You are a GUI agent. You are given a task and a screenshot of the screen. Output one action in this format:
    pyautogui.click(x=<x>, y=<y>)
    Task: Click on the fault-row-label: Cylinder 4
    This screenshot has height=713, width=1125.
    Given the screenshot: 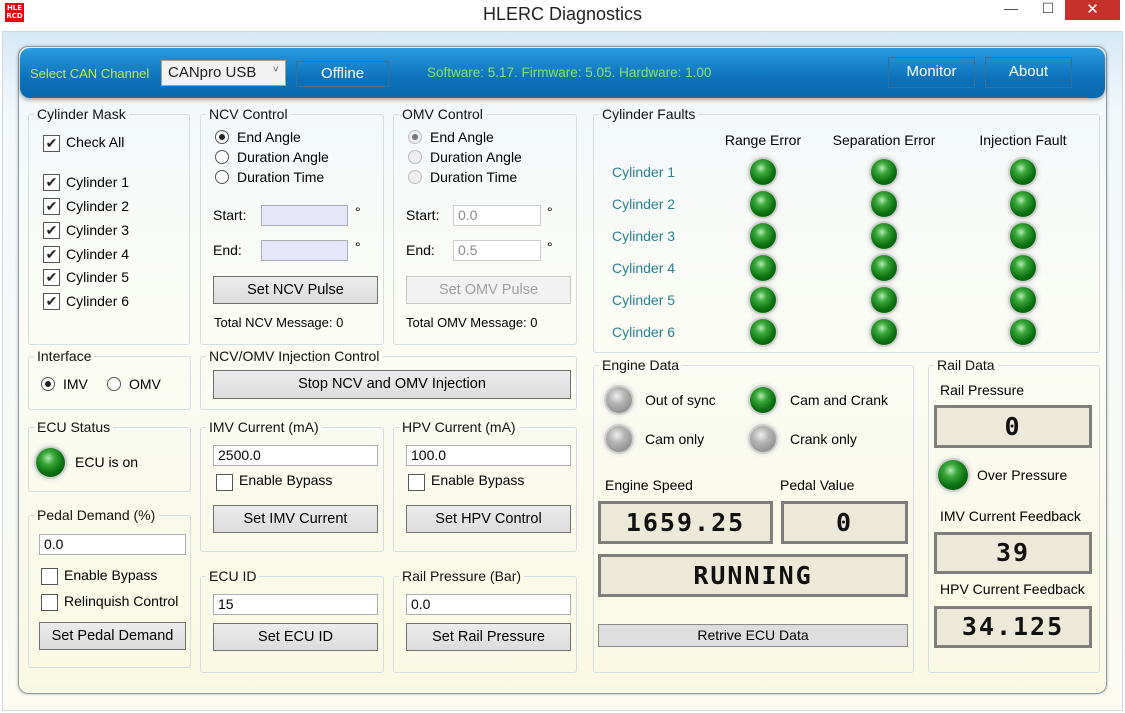 What is the action you would take?
    pyautogui.click(x=644, y=268)
    